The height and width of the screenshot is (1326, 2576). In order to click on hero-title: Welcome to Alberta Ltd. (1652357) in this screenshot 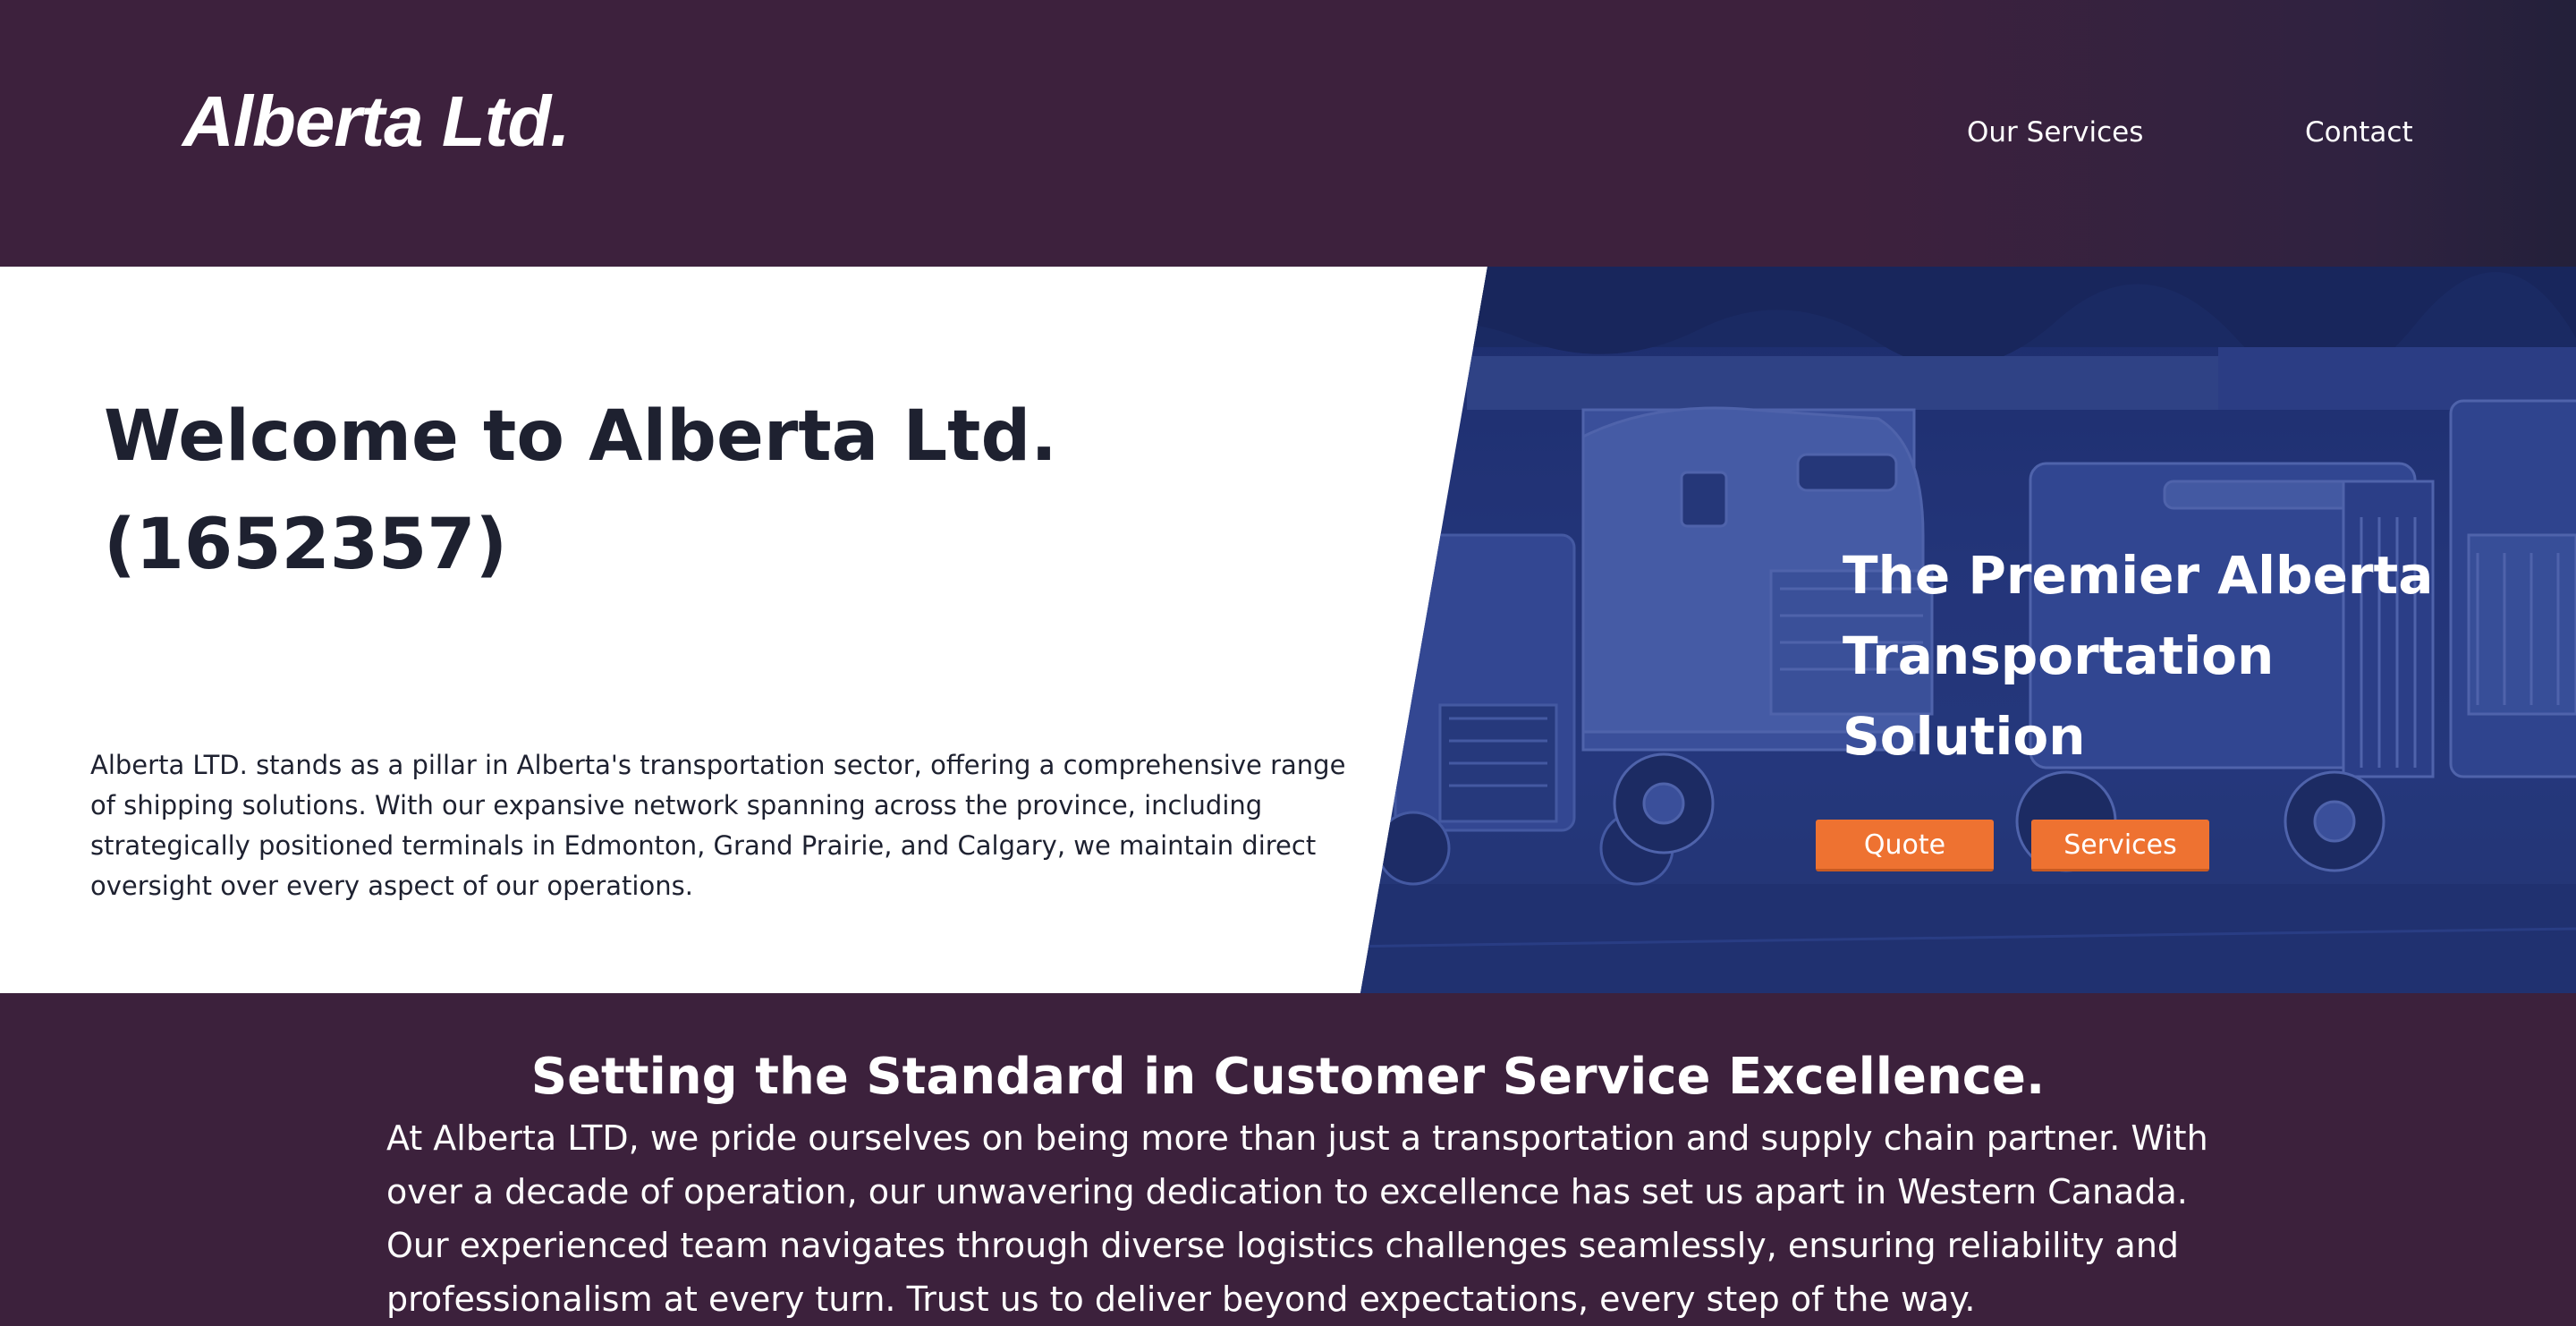, I will do `click(596, 491)`.